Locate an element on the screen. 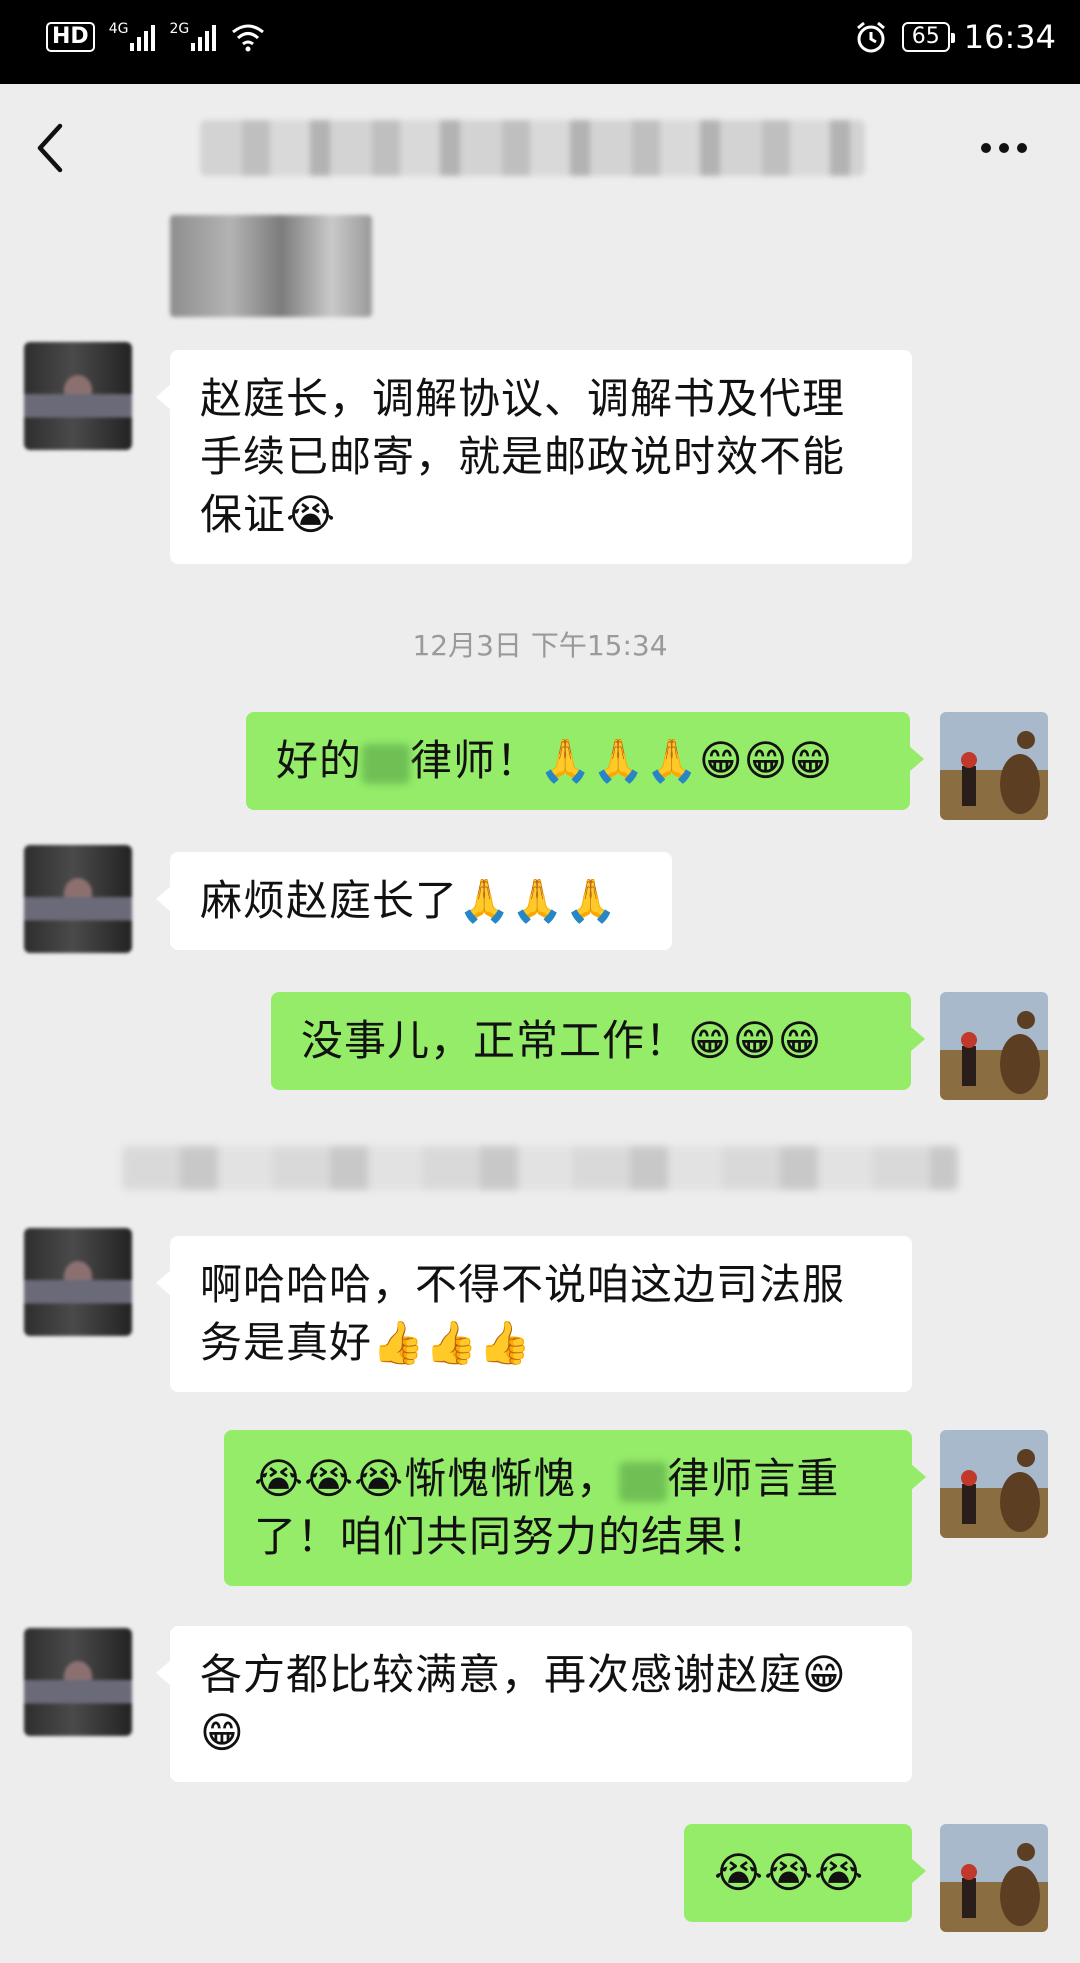 Image resolution: width=1080 pixels, height=1963 pixels. chat-header is located at coordinates (540, 148).